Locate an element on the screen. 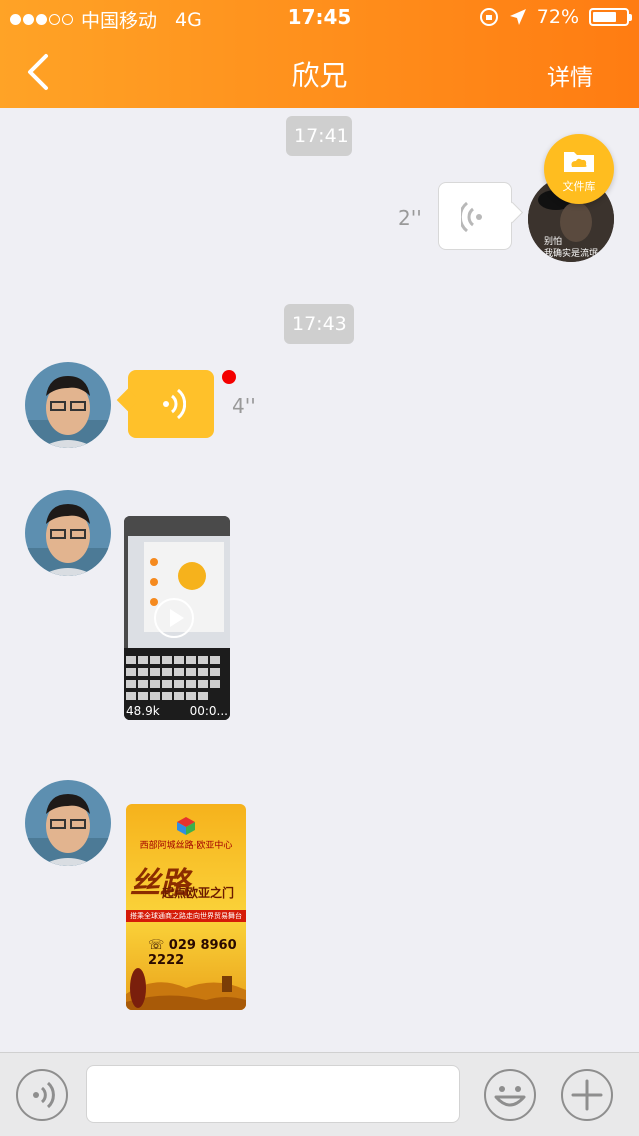  more-button is located at coordinates (587, 1095).